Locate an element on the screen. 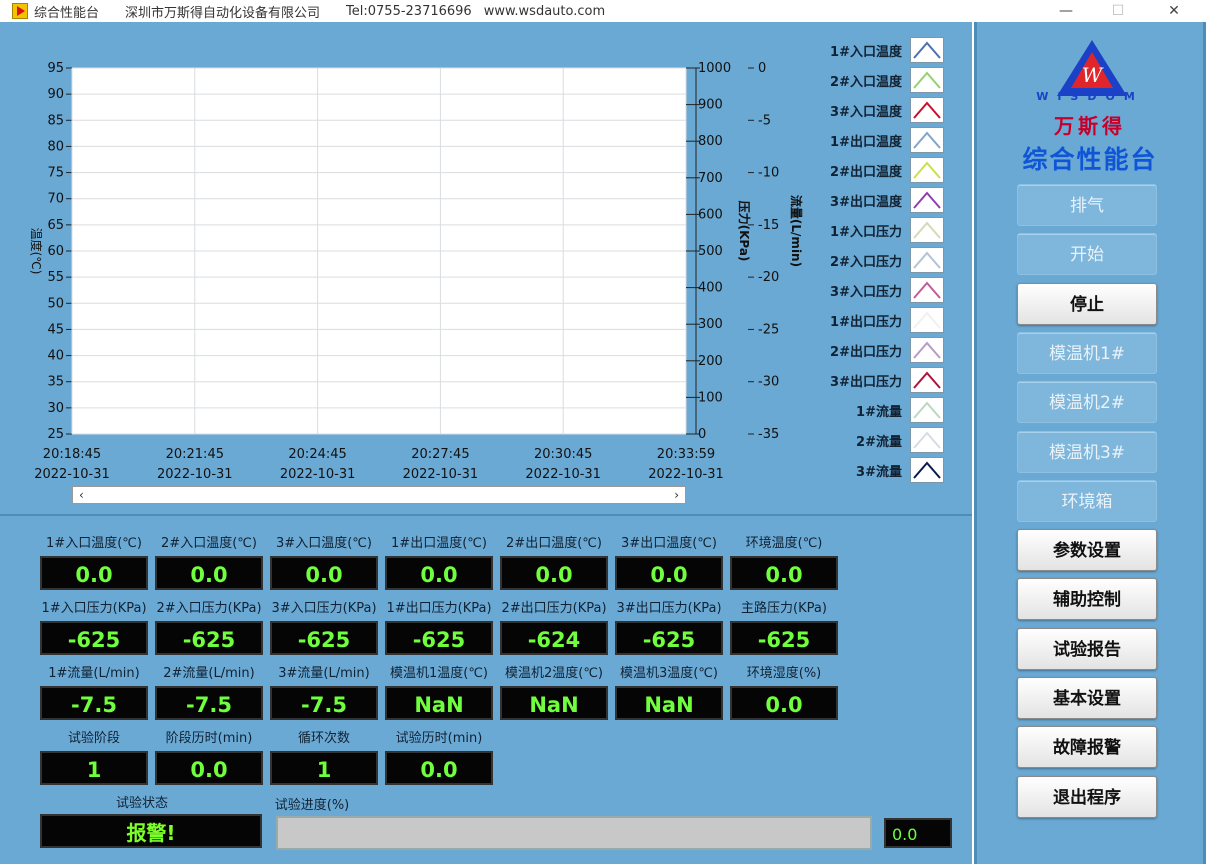 This screenshot has width=1206, height=864. y-flow-tick-label: -20 is located at coordinates (768, 277).